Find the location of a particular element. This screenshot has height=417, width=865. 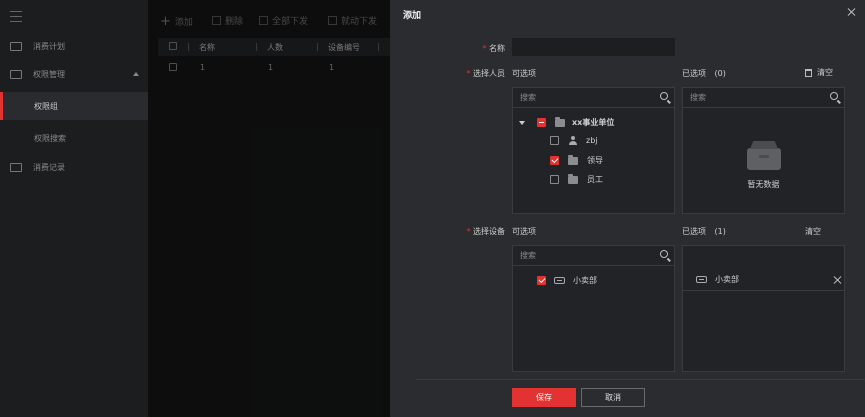

name-label: * 名称 is located at coordinates (482, 48).